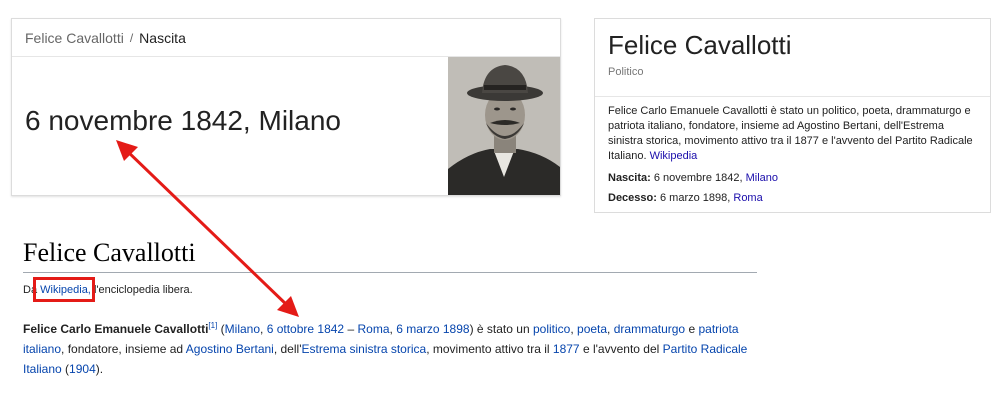  I want to click on annotation-arrow, so click(207, 228).